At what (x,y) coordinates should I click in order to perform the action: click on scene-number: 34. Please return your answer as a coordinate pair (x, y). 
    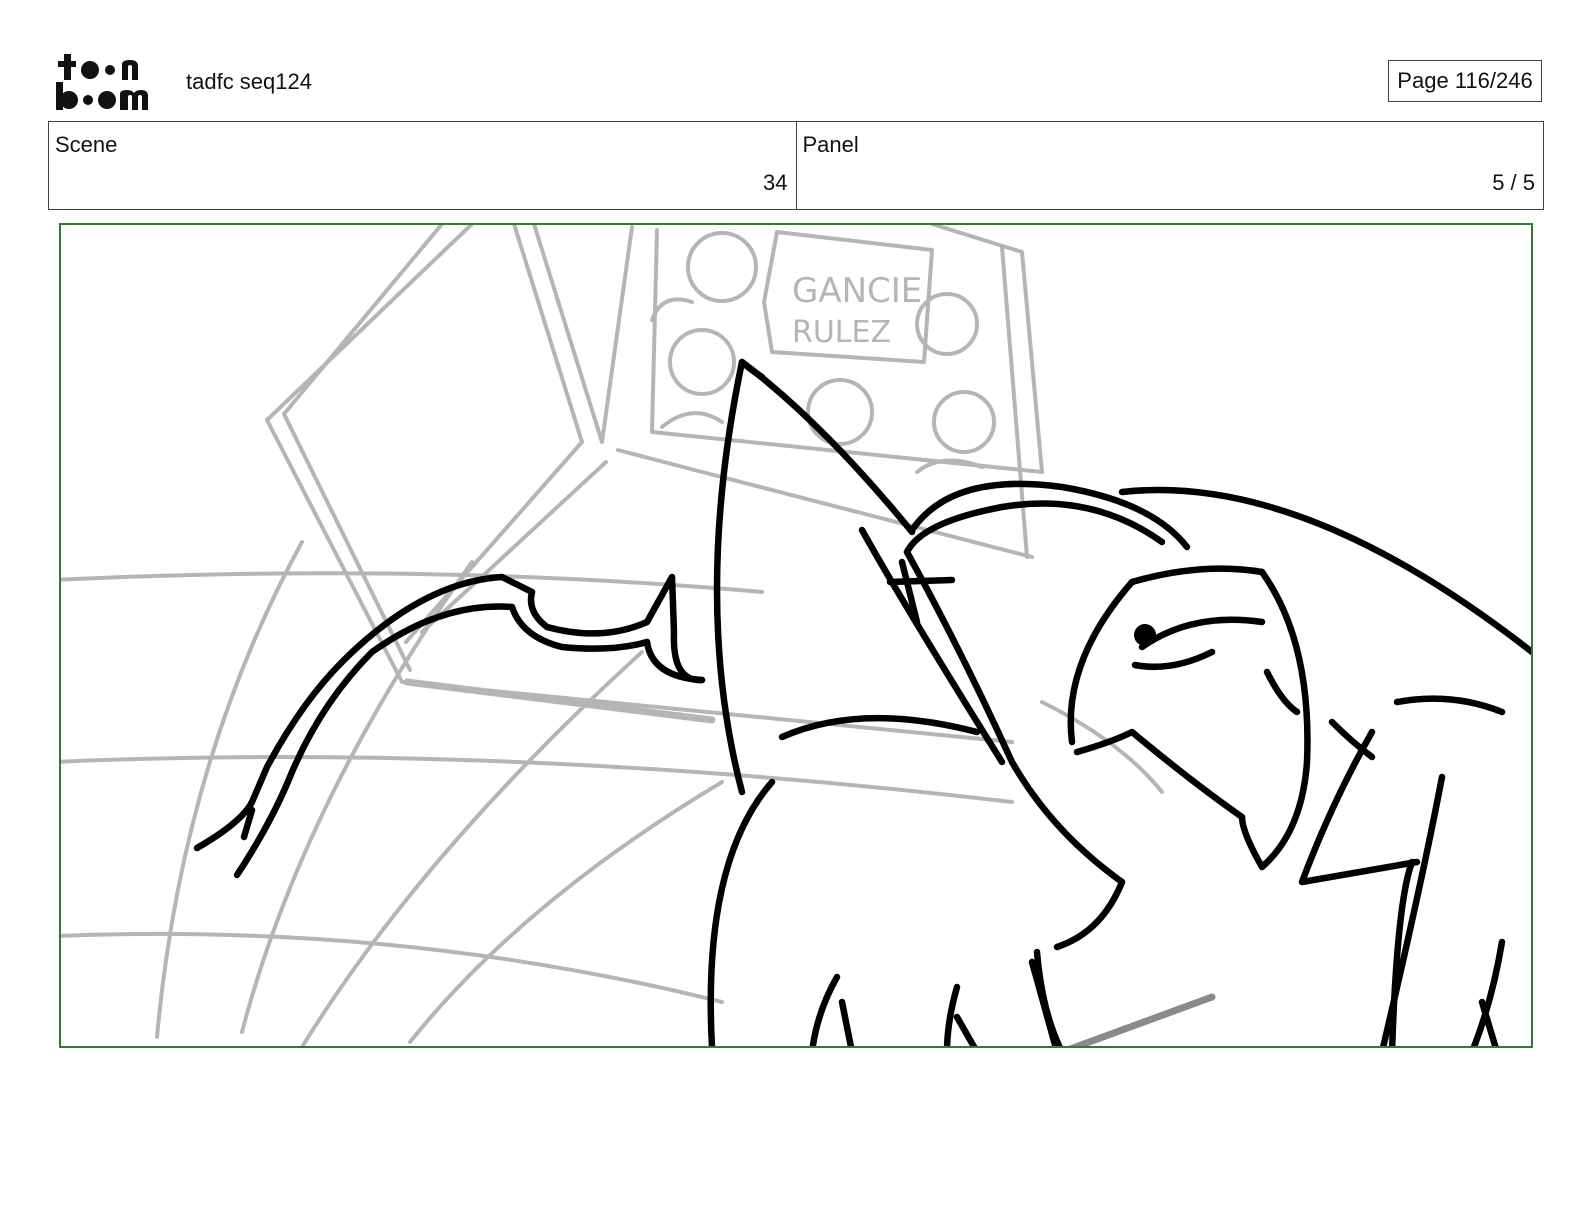
    Looking at the image, I should click on (775, 182).